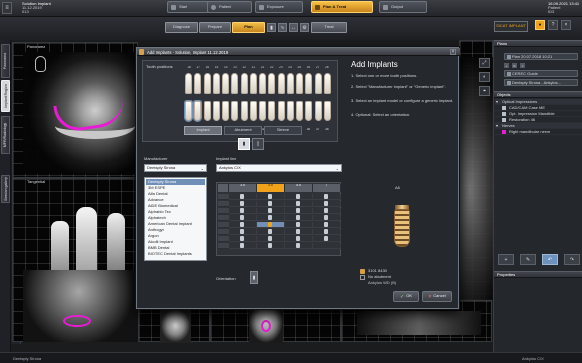 This screenshot has width=582, height=363. Describe the element at coordinates (484, 91) in the screenshot. I see `viewer-side-icon-3: ⌖` at that location.